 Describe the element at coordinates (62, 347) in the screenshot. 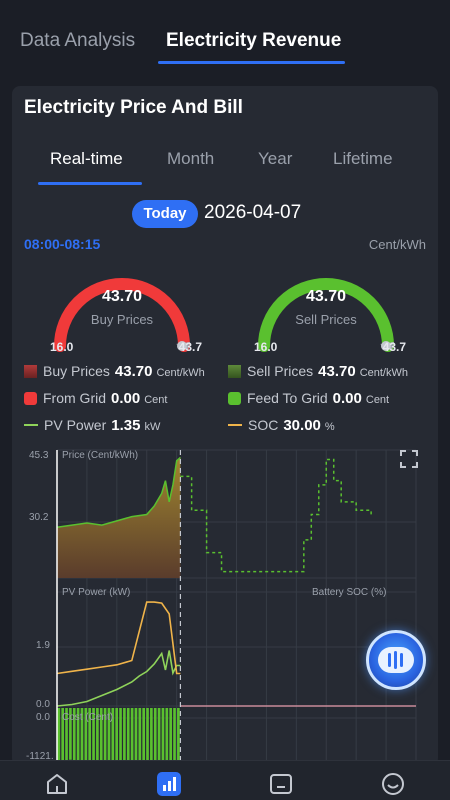

I see `buy-gauge-min: 16.0` at that location.